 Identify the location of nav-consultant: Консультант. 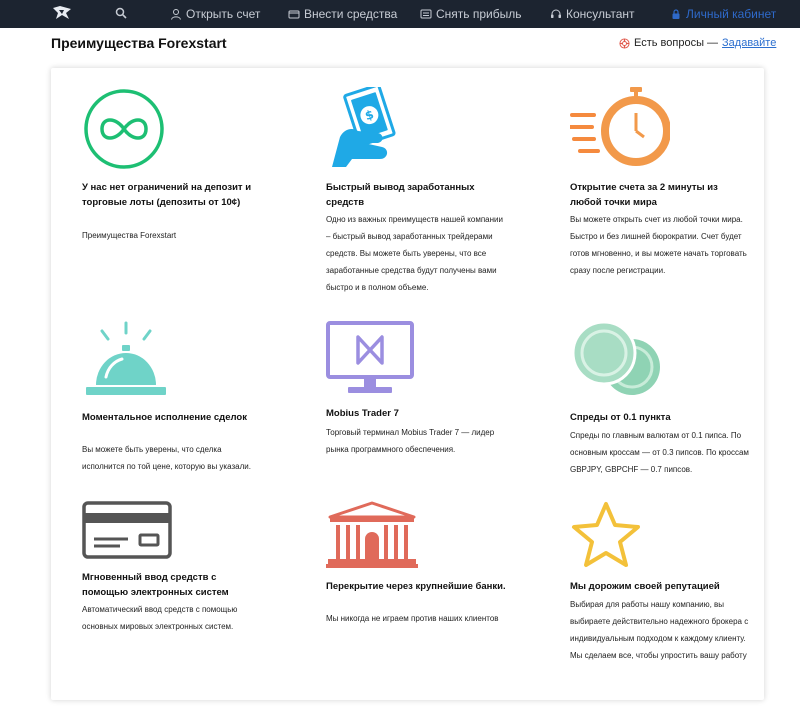
(592, 14).